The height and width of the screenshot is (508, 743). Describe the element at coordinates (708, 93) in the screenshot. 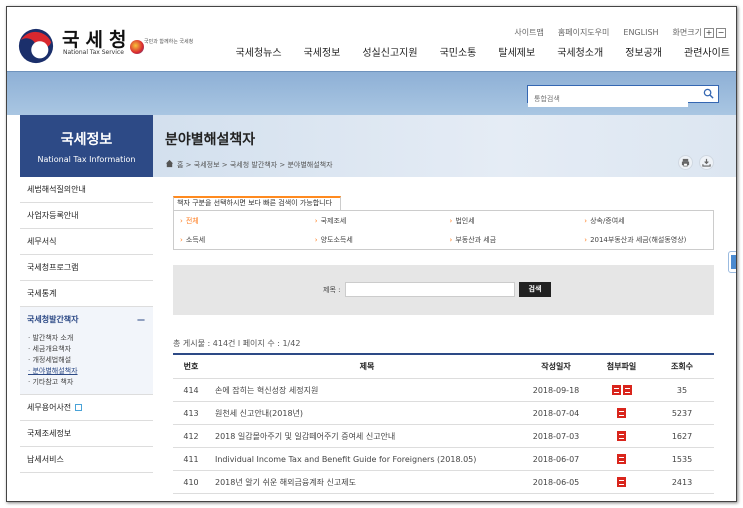

I see `search-icon` at that location.